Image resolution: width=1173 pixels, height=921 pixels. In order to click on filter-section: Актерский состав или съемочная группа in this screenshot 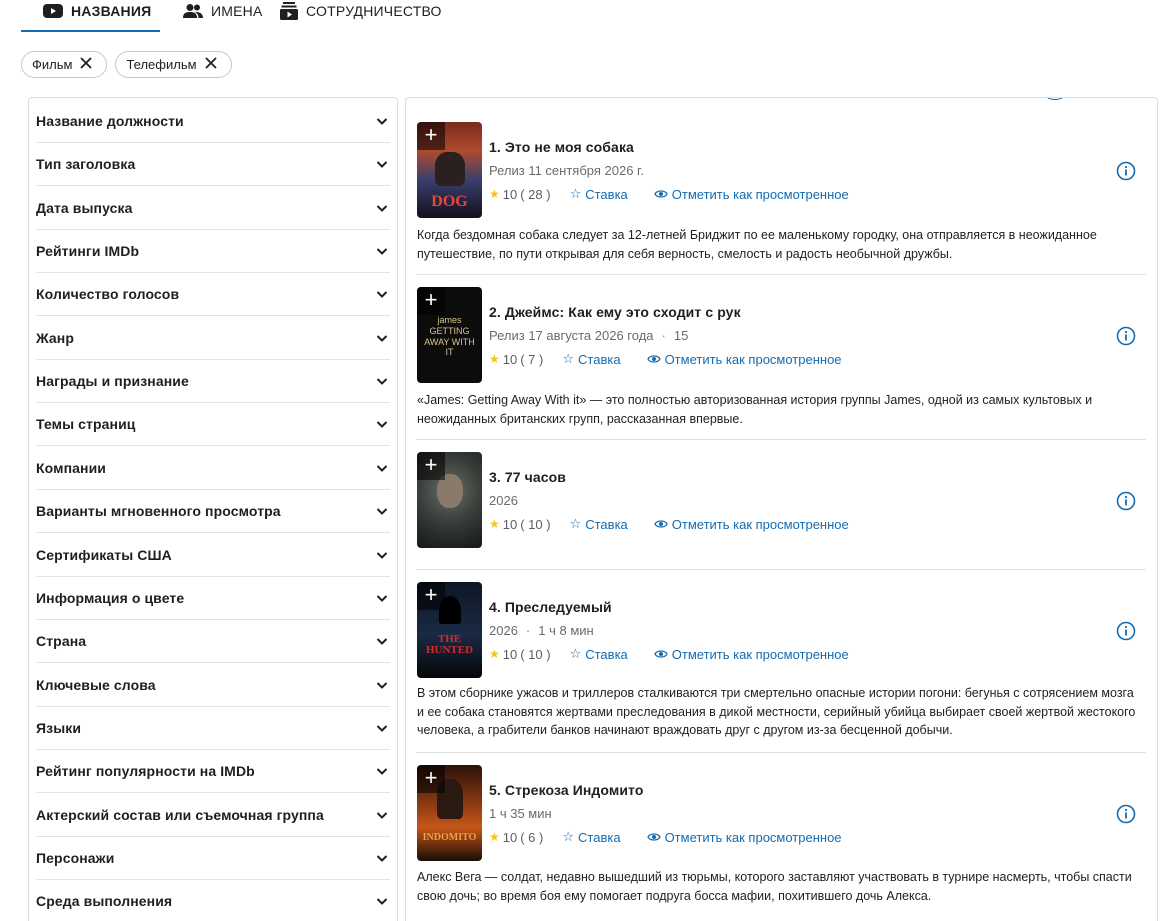, I will do `click(213, 815)`.